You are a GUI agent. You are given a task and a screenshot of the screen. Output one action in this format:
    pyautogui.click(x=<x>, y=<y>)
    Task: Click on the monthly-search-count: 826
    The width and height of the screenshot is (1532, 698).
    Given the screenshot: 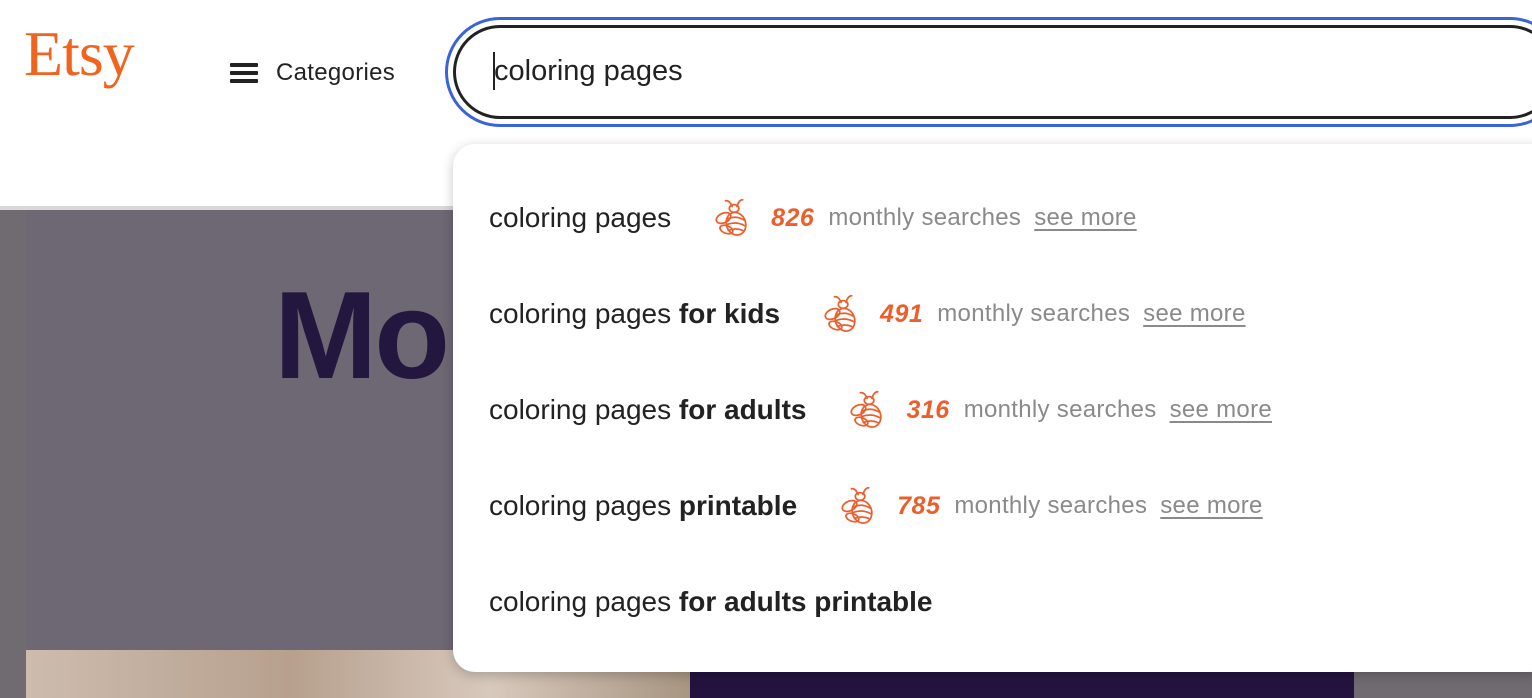 What is the action you would take?
    pyautogui.click(x=793, y=217)
    